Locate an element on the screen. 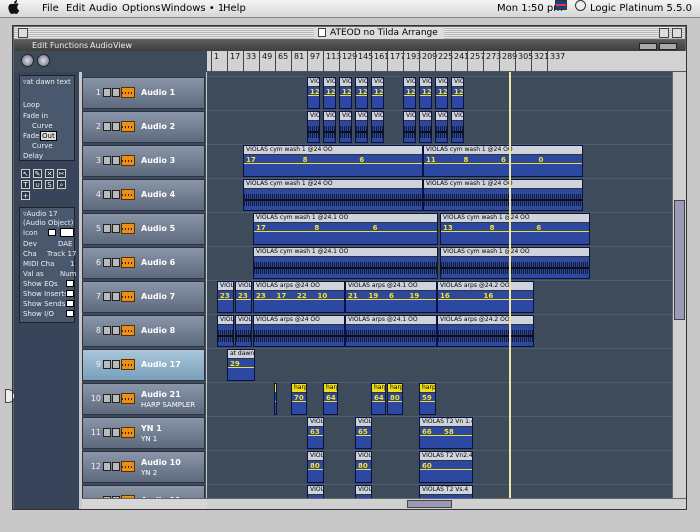 Image resolution: width=700 pixels, height=532 pixels. zoom-controls is located at coordinates (659, 46).